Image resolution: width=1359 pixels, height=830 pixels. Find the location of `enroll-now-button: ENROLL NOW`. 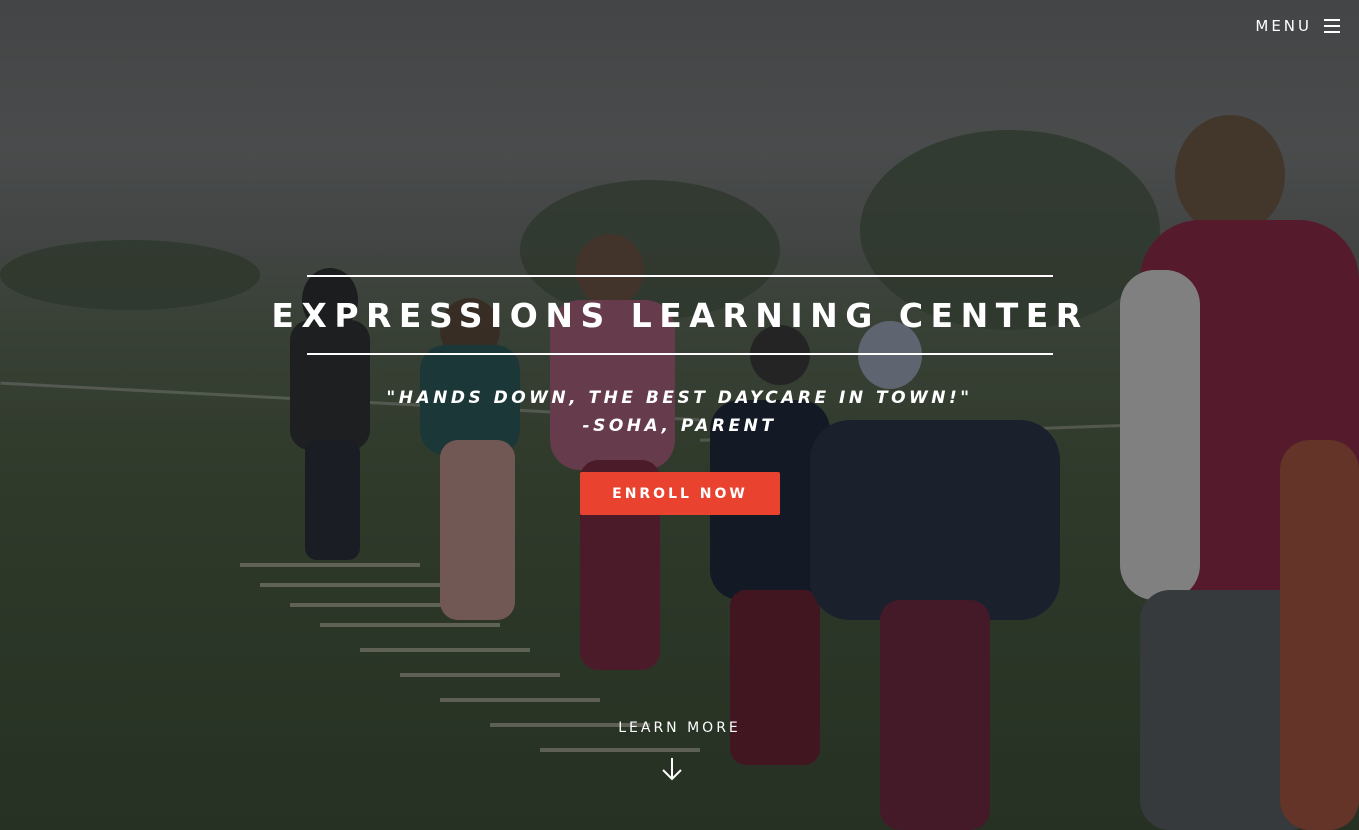

enroll-now-button: ENROLL NOW is located at coordinates (680, 493).